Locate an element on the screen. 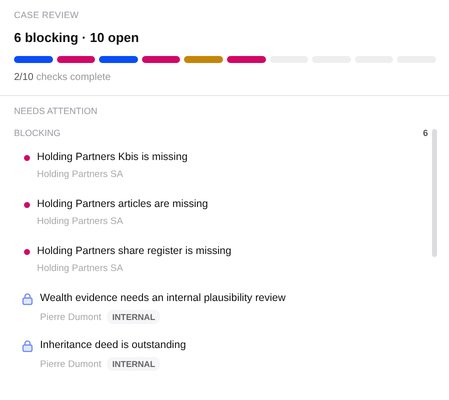  progress-text: 2/10 checks complete is located at coordinates (63, 77).